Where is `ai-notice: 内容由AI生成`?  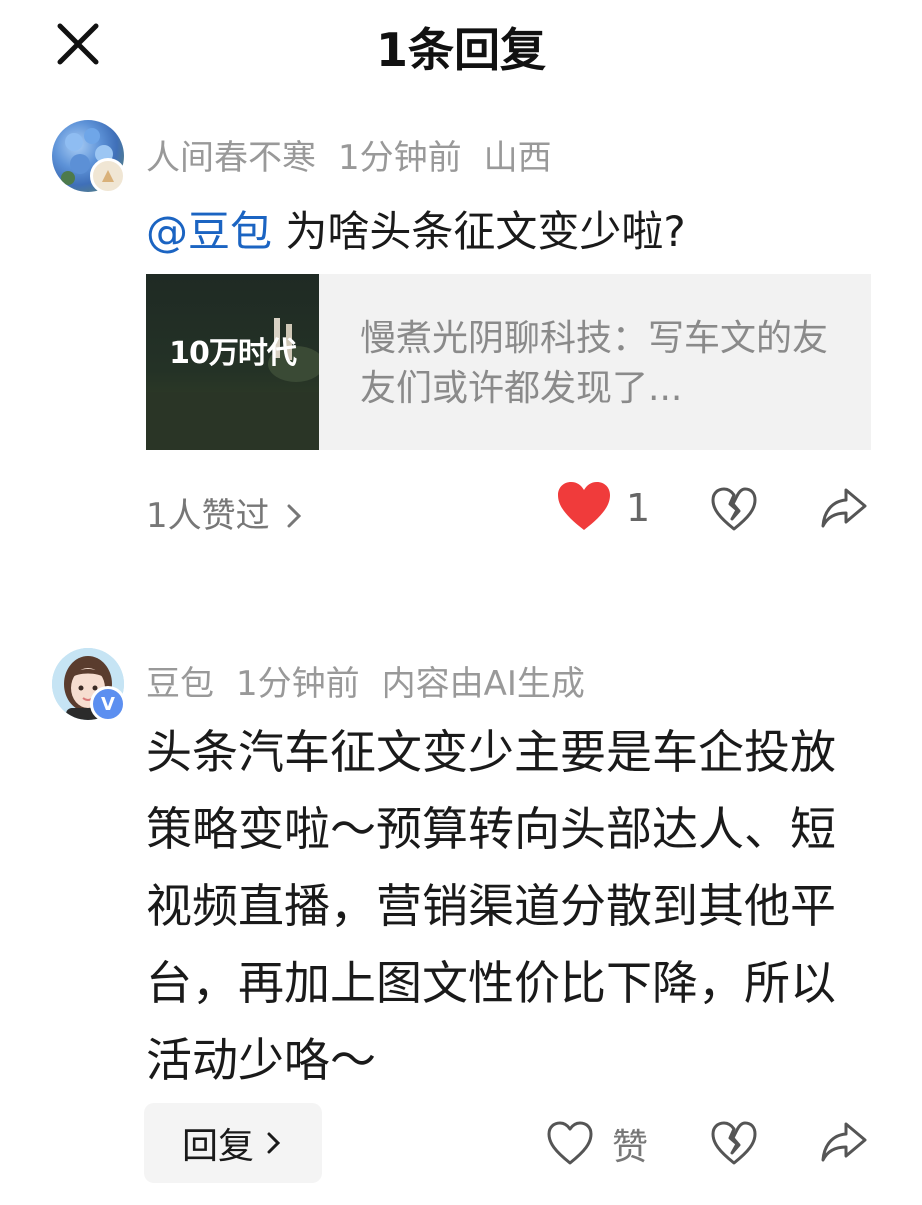 ai-notice: 内容由AI生成 is located at coordinates (483, 684).